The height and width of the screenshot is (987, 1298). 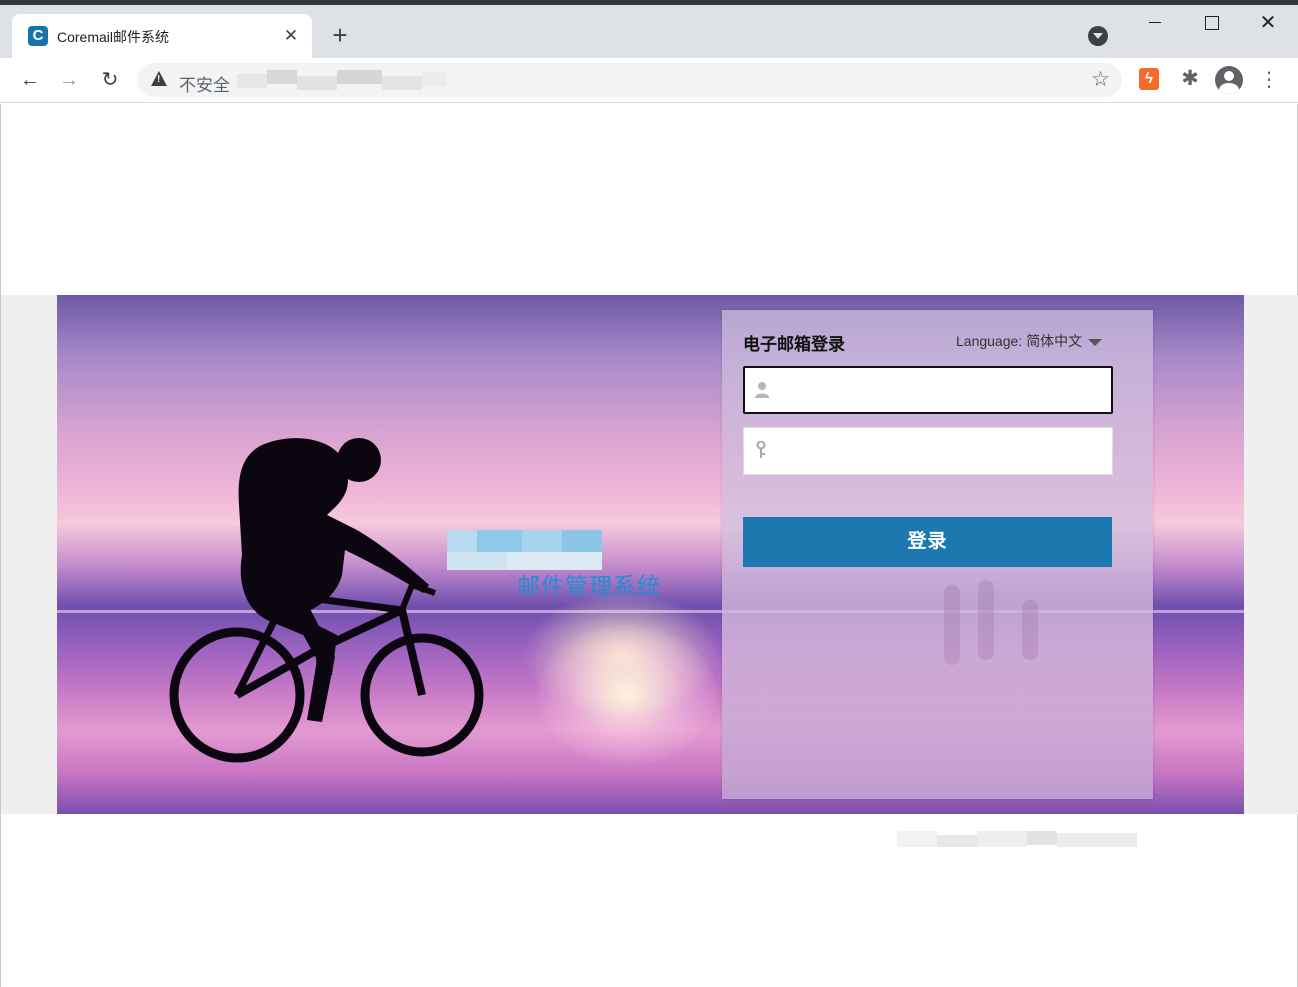 I want to click on avatar-head, so click(x=1229, y=76).